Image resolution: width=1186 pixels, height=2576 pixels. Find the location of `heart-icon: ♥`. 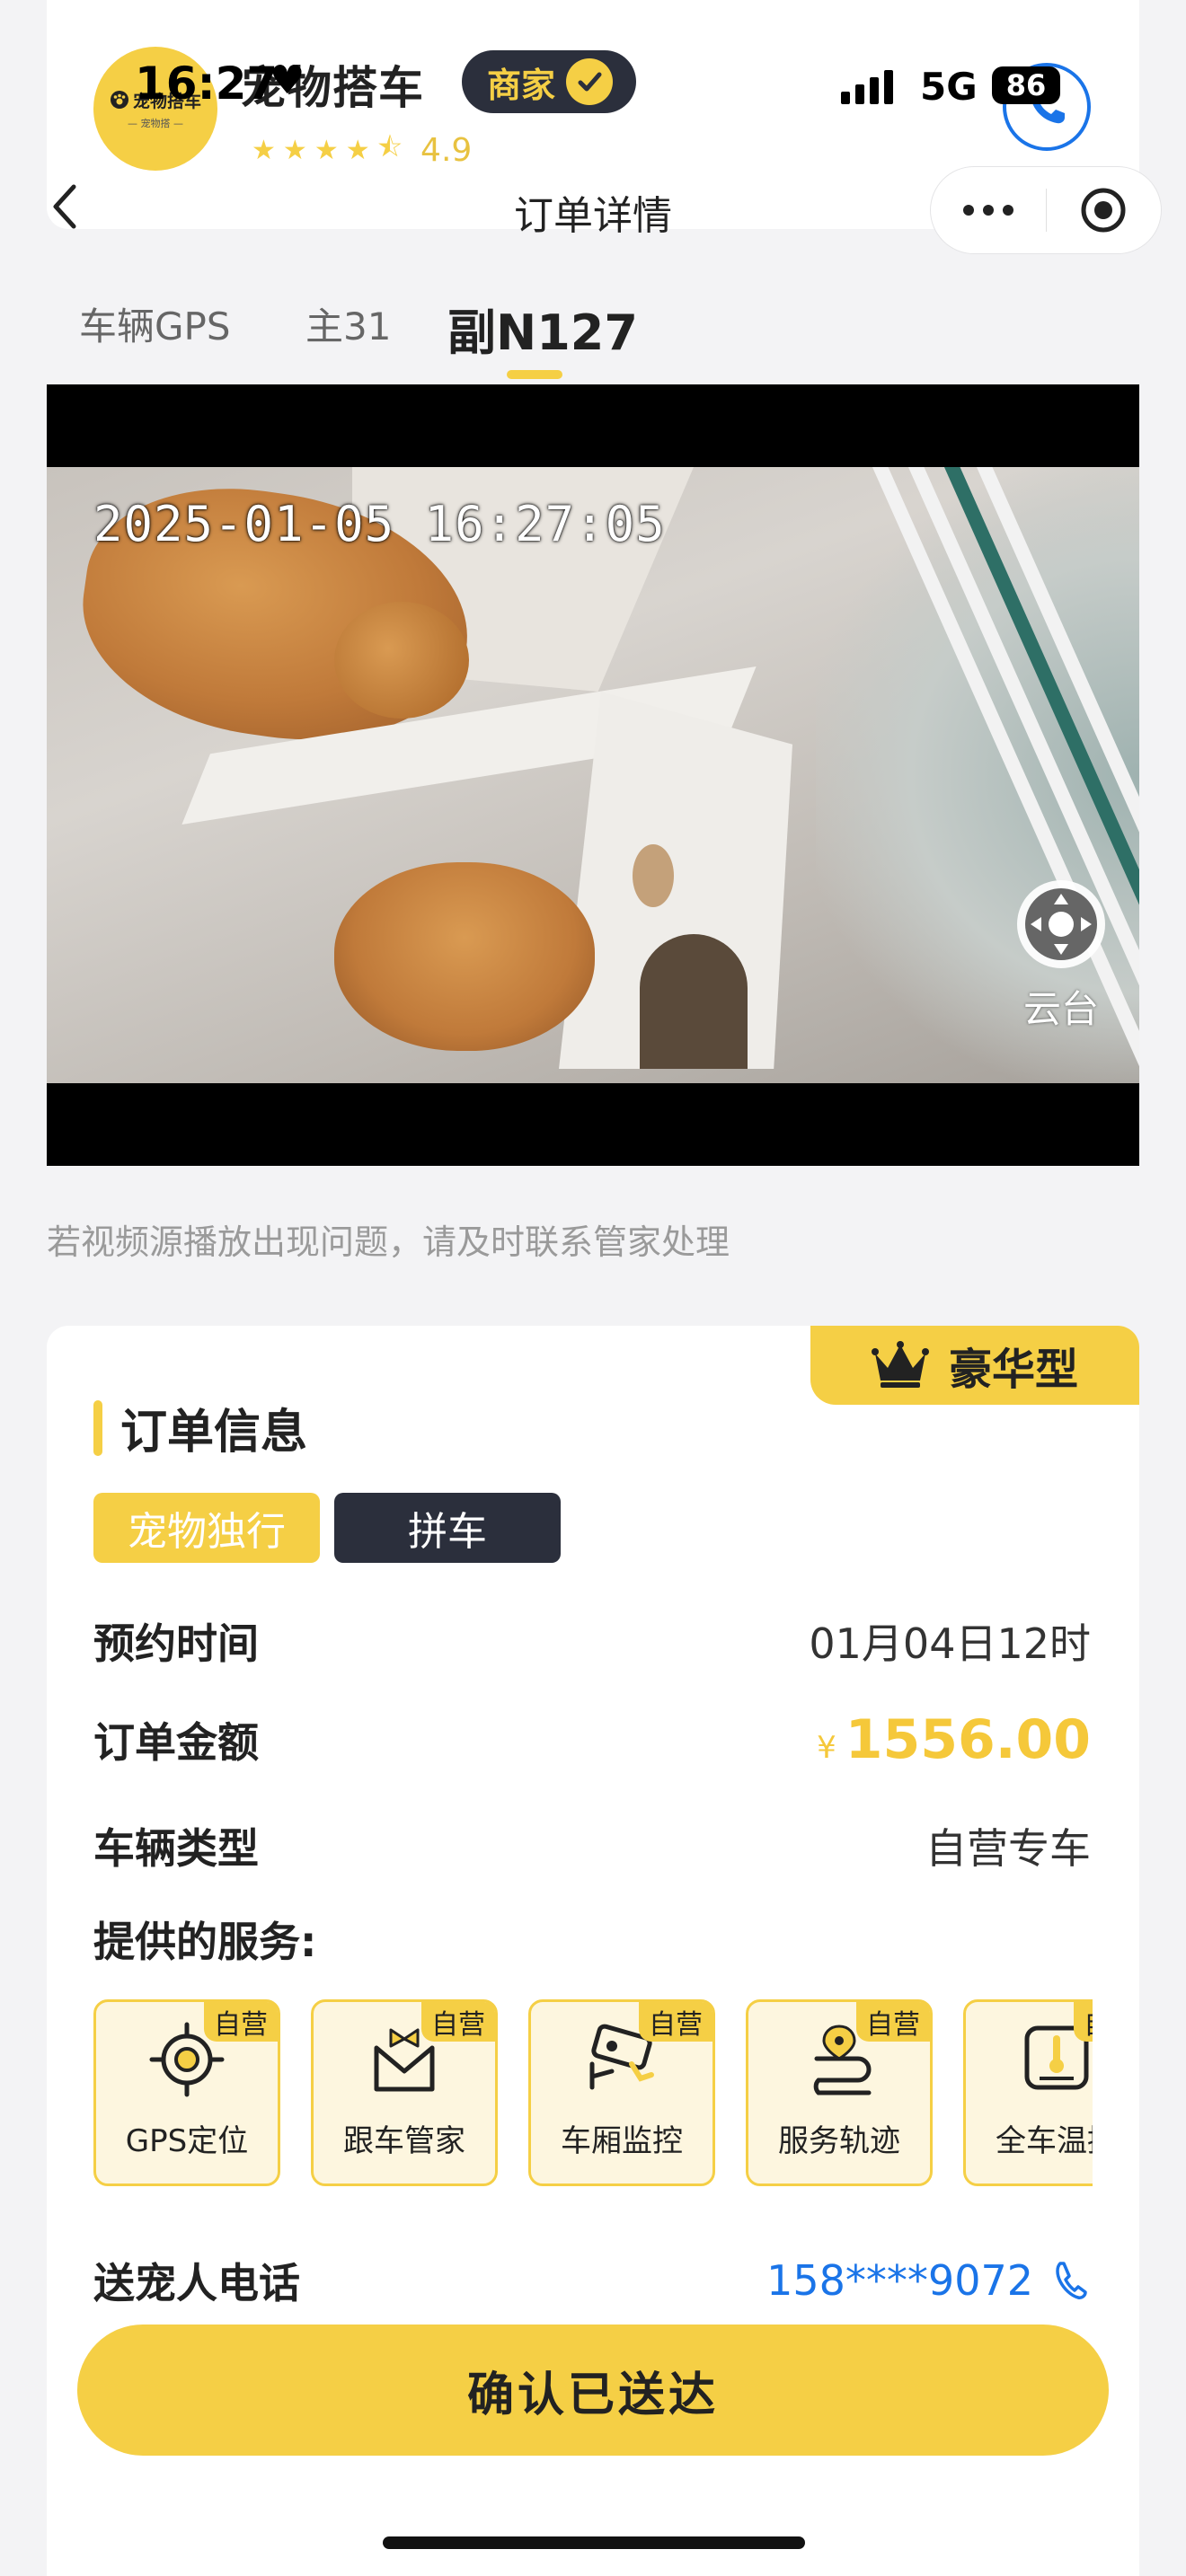

heart-icon: ♥ is located at coordinates (287, 80).